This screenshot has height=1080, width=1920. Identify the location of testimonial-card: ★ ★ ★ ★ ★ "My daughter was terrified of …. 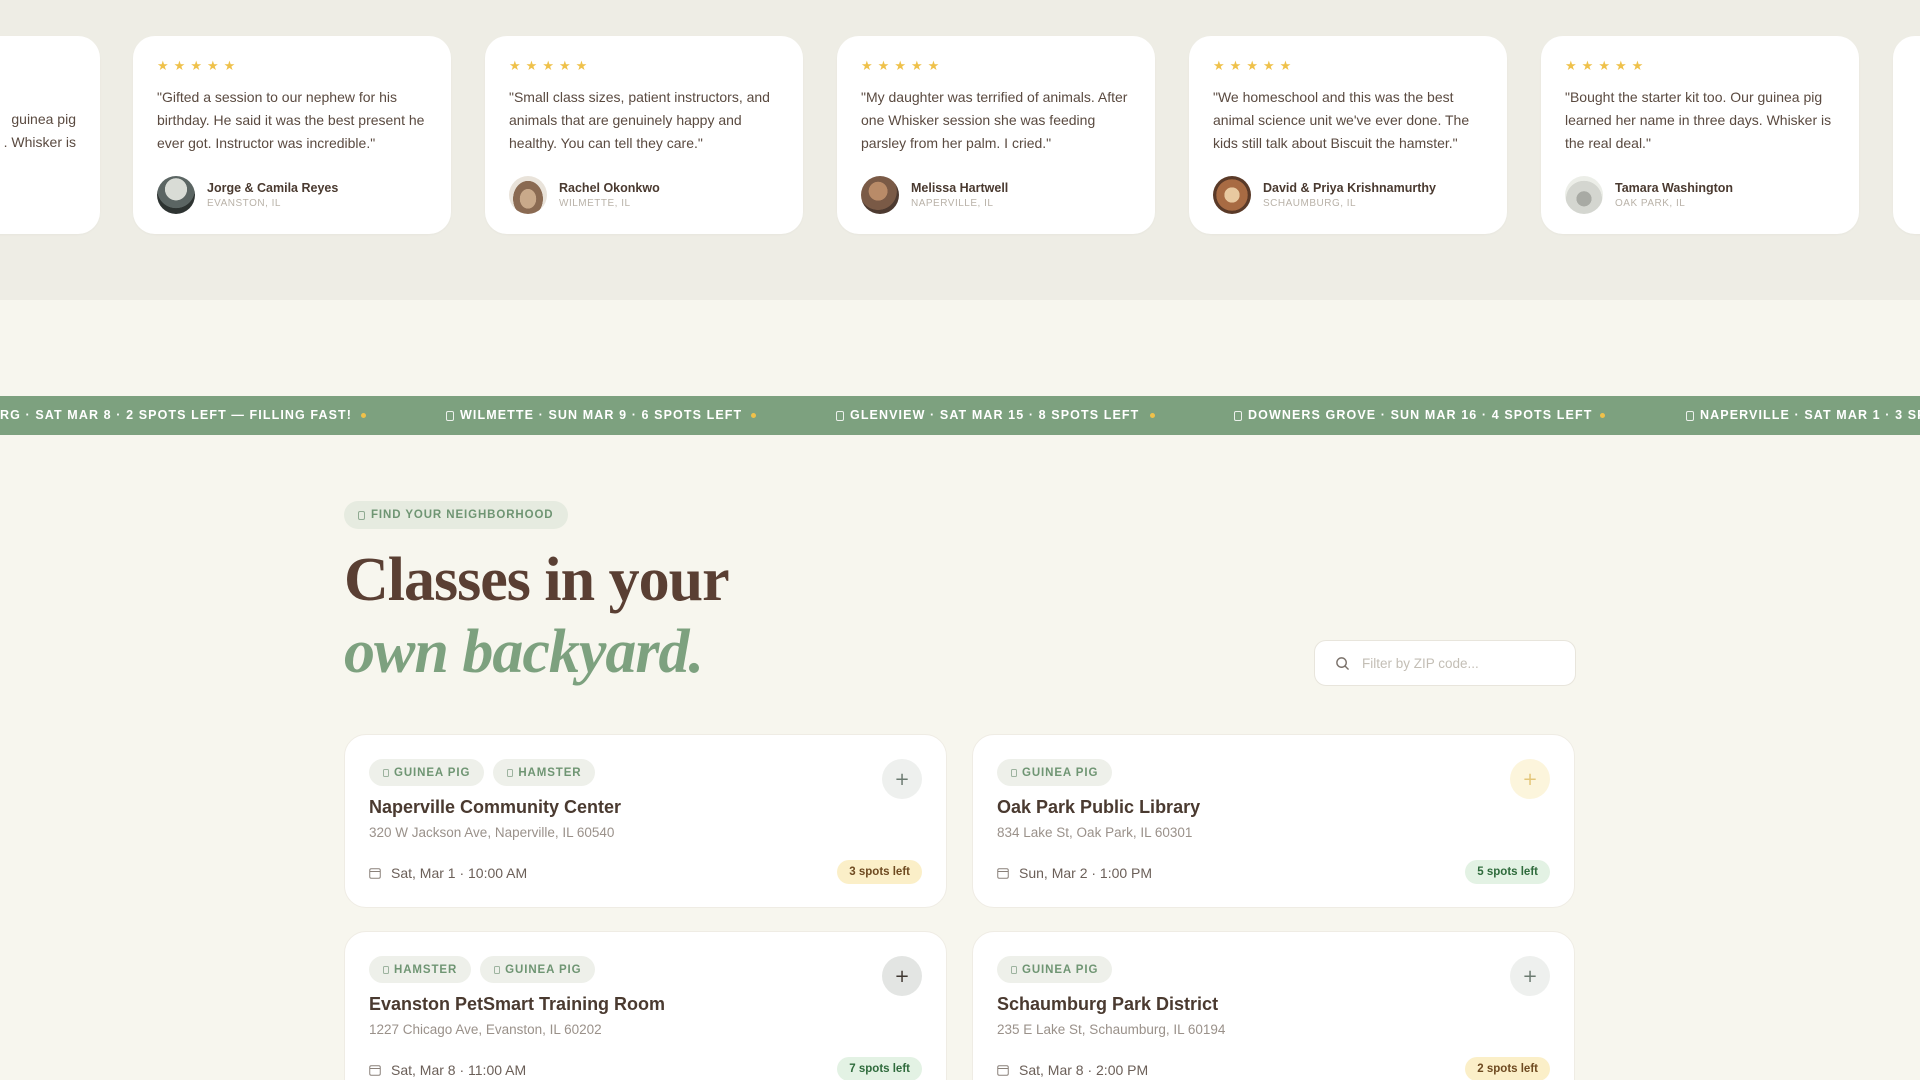
(996, 135).